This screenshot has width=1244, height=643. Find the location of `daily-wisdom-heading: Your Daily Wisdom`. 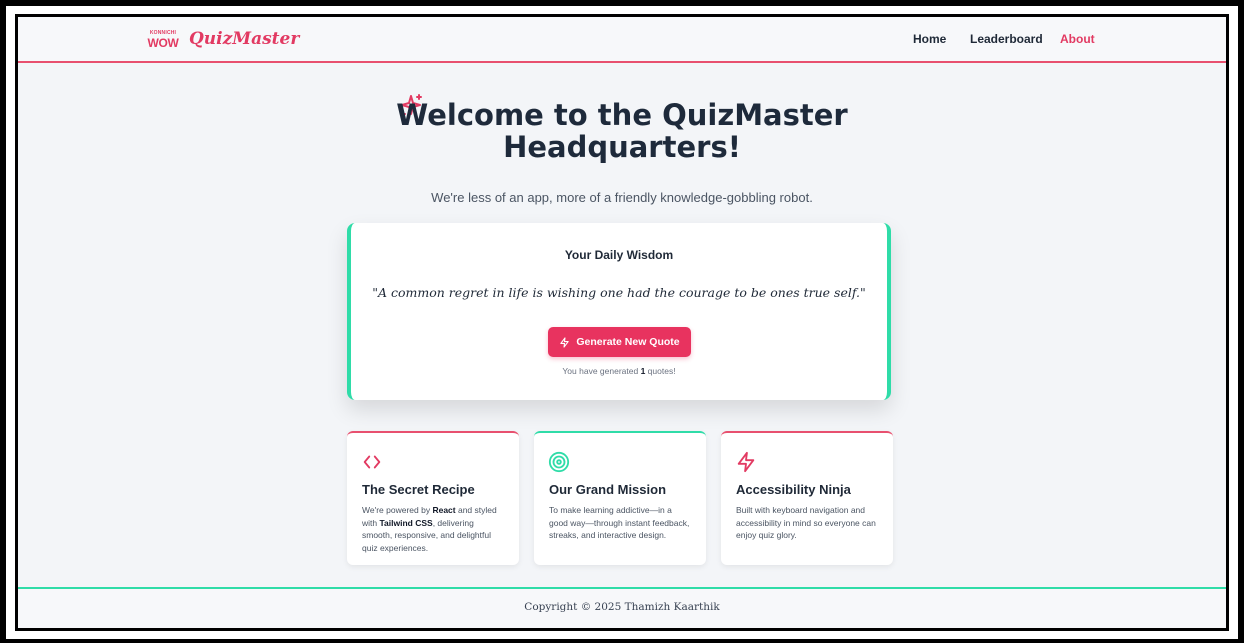

daily-wisdom-heading: Your Daily Wisdom is located at coordinates (619, 255).